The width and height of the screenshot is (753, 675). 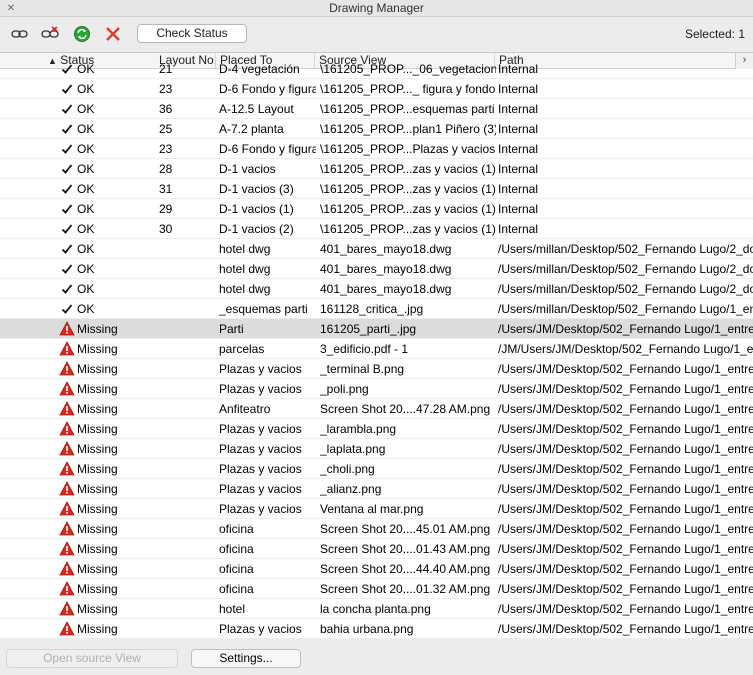 I want to click on row-source-view: _laplata.png, so click(x=353, y=449).